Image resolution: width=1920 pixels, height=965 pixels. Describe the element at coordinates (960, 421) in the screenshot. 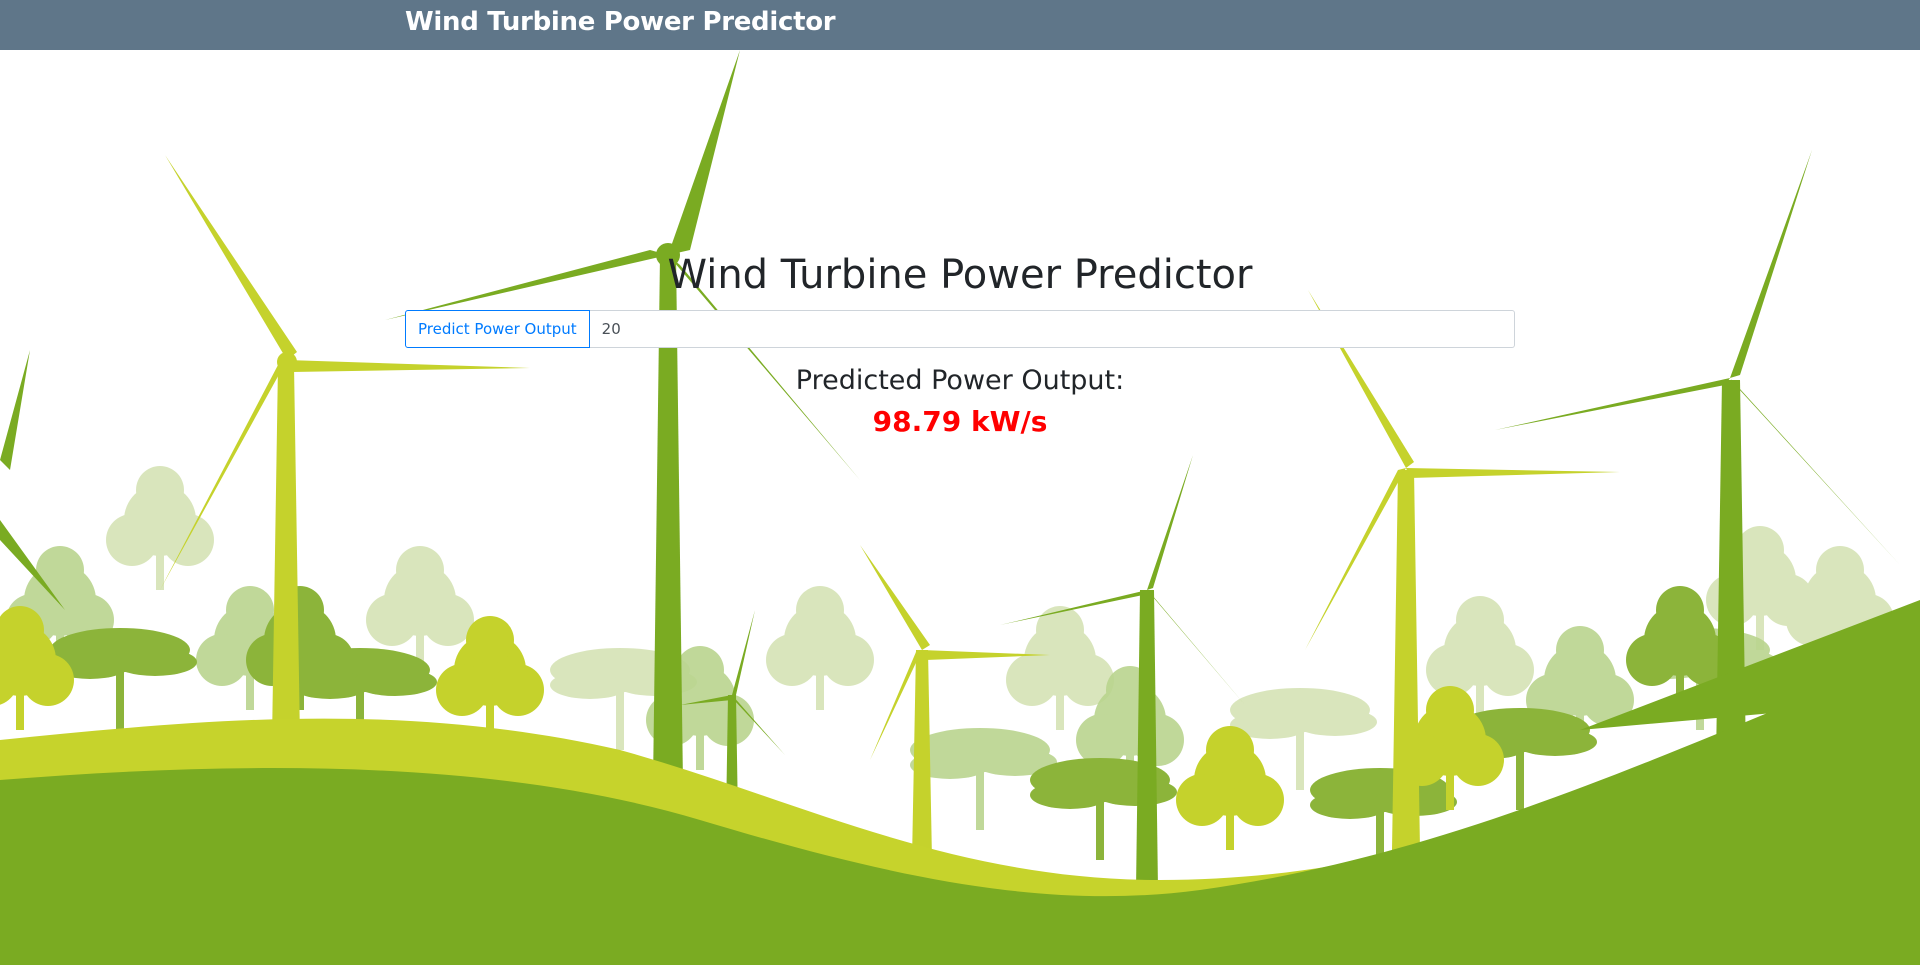

I see `result-value: 98.79 kW/s` at that location.